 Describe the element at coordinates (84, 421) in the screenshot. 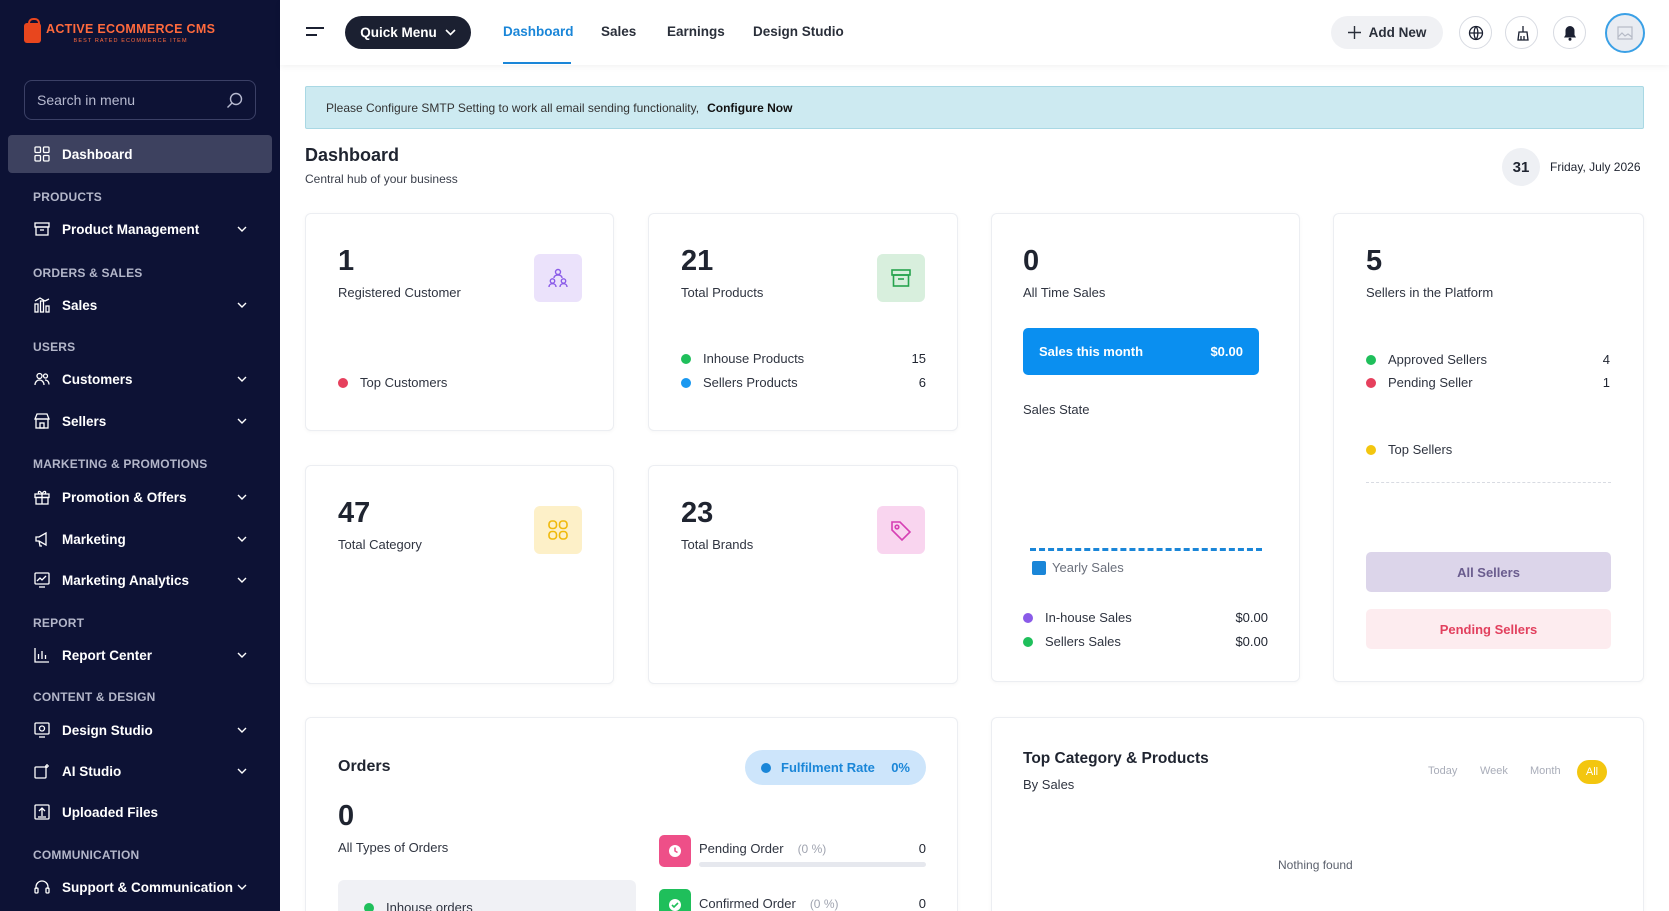

I see `sidebar-item-label: Sellers` at that location.